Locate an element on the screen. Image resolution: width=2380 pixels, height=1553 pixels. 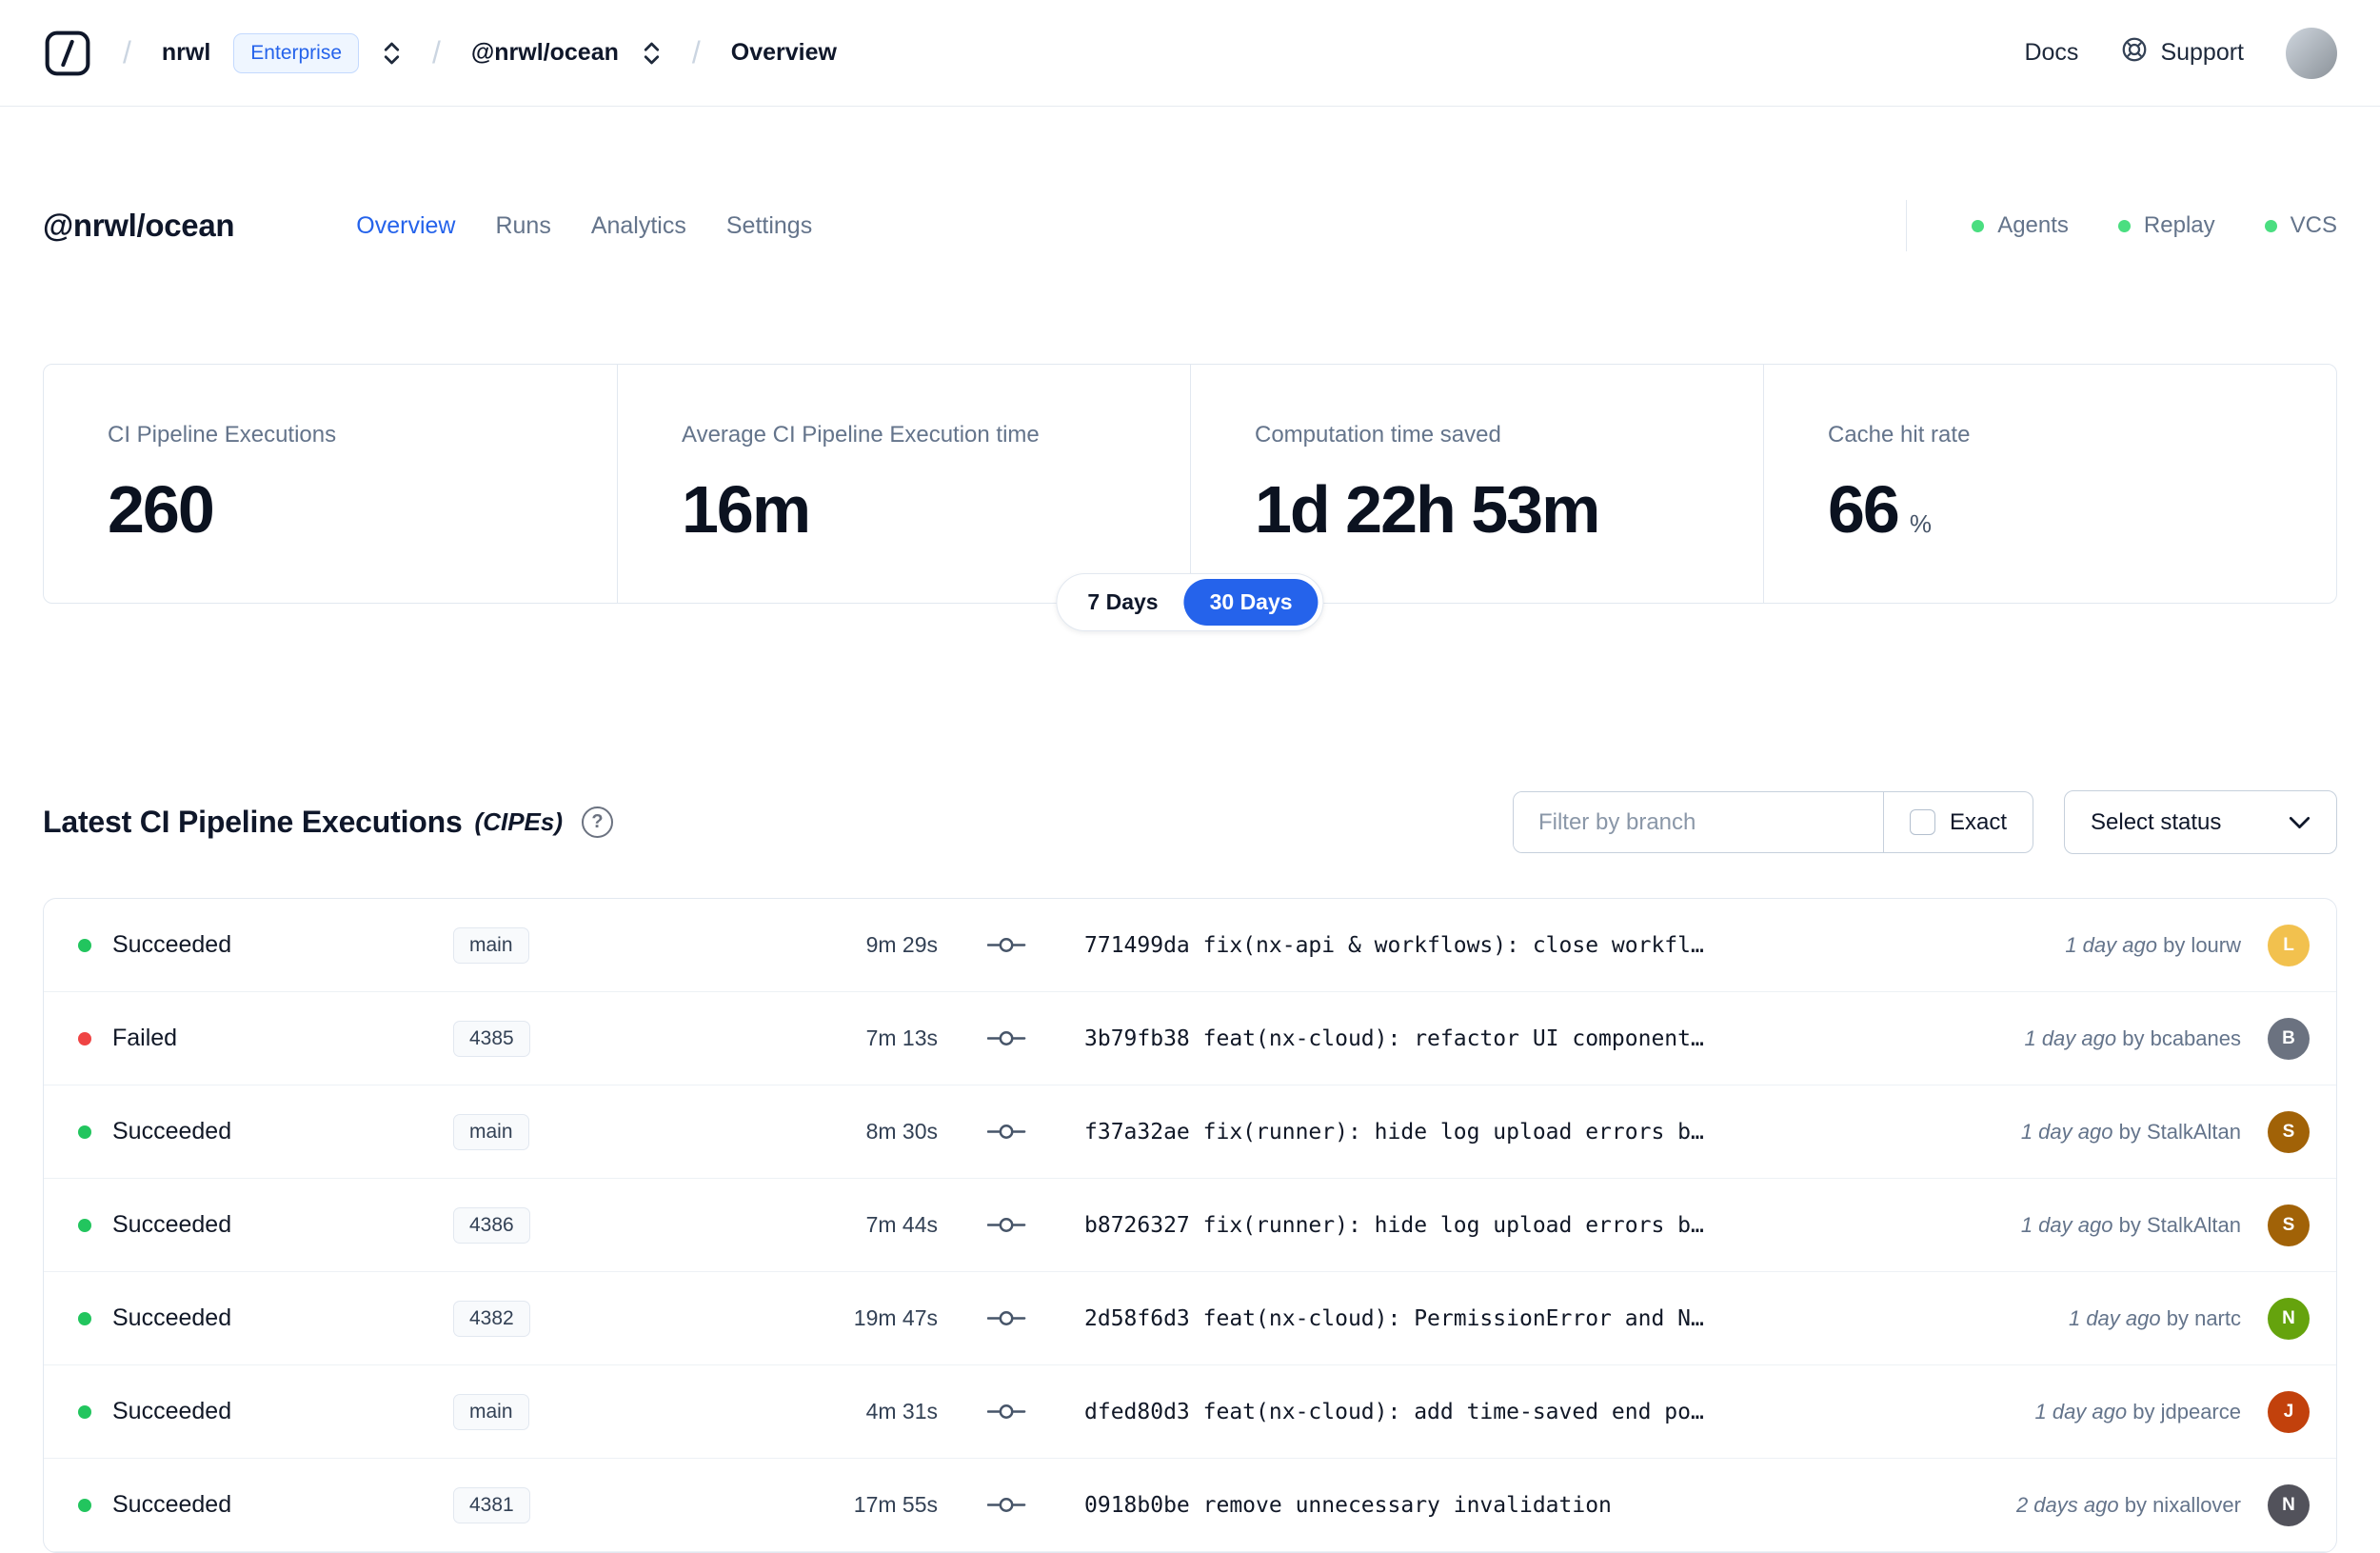
exact-checkbox is located at coordinates (1922, 822).